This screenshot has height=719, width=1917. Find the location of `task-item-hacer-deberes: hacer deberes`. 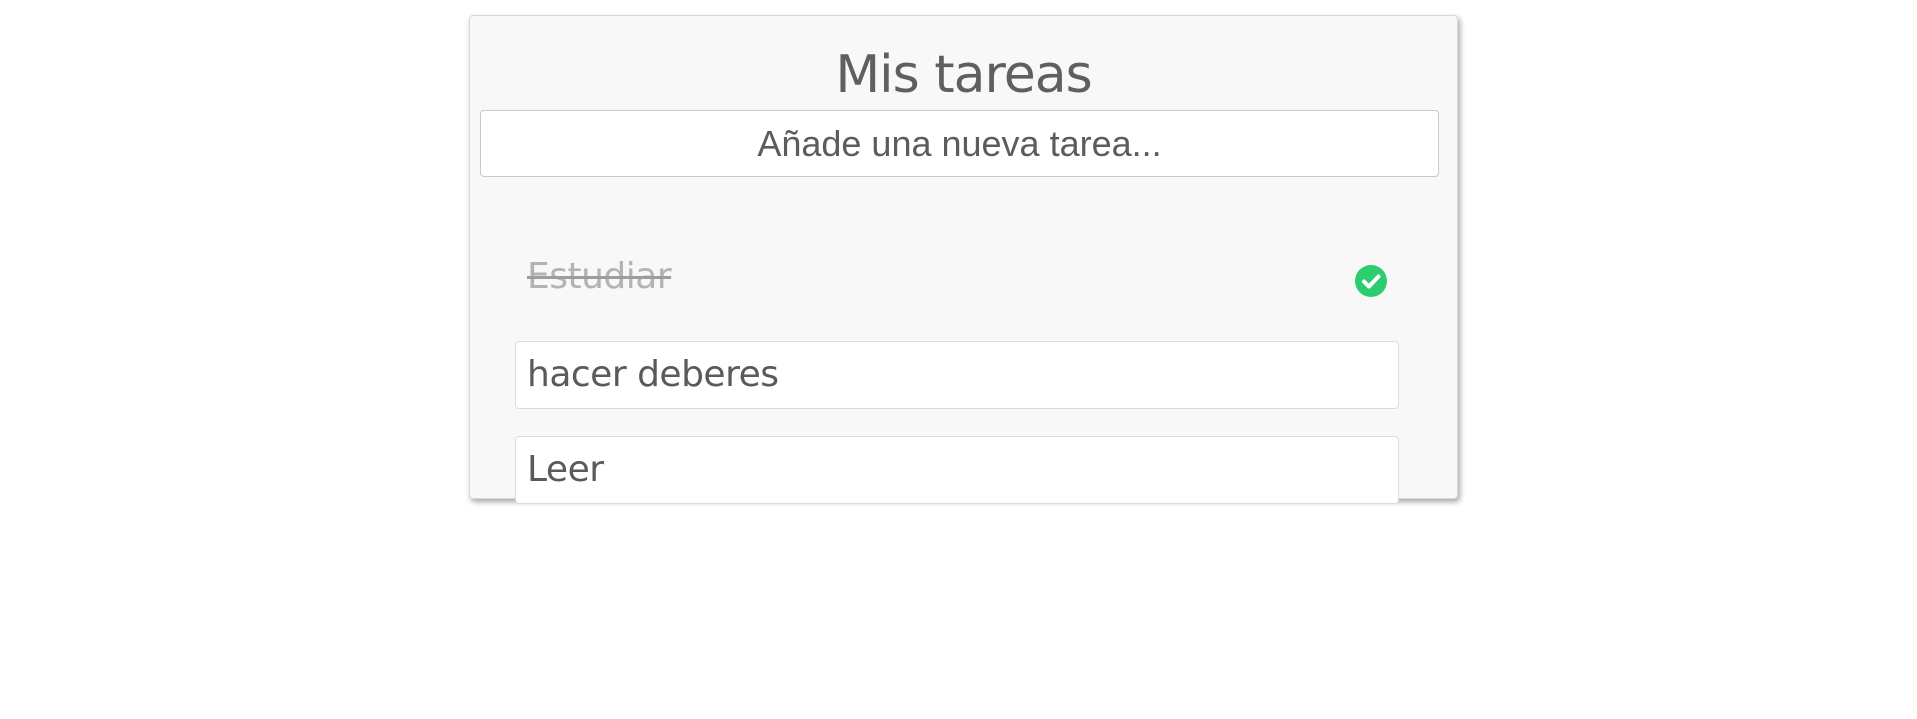

task-item-hacer-deberes: hacer deberes is located at coordinates (957, 375).